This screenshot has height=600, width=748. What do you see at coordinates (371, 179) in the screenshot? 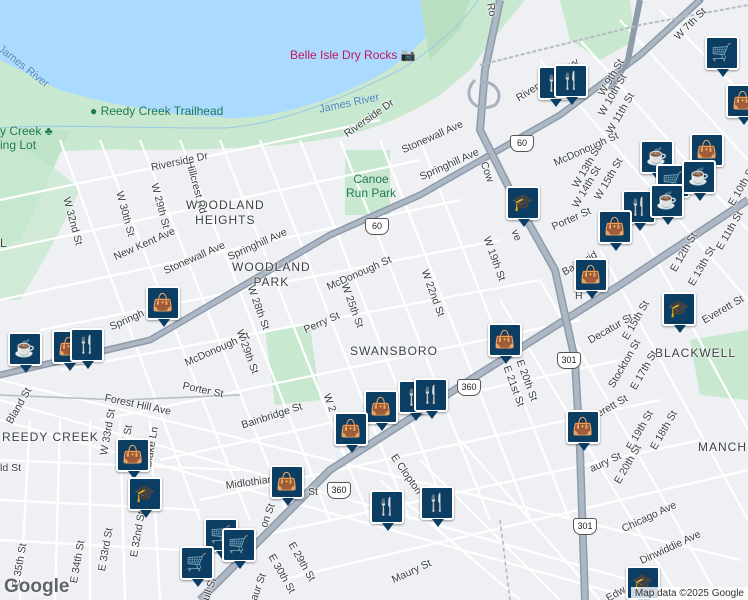
I see `poi-label-line: Canoe` at bounding box center [371, 179].